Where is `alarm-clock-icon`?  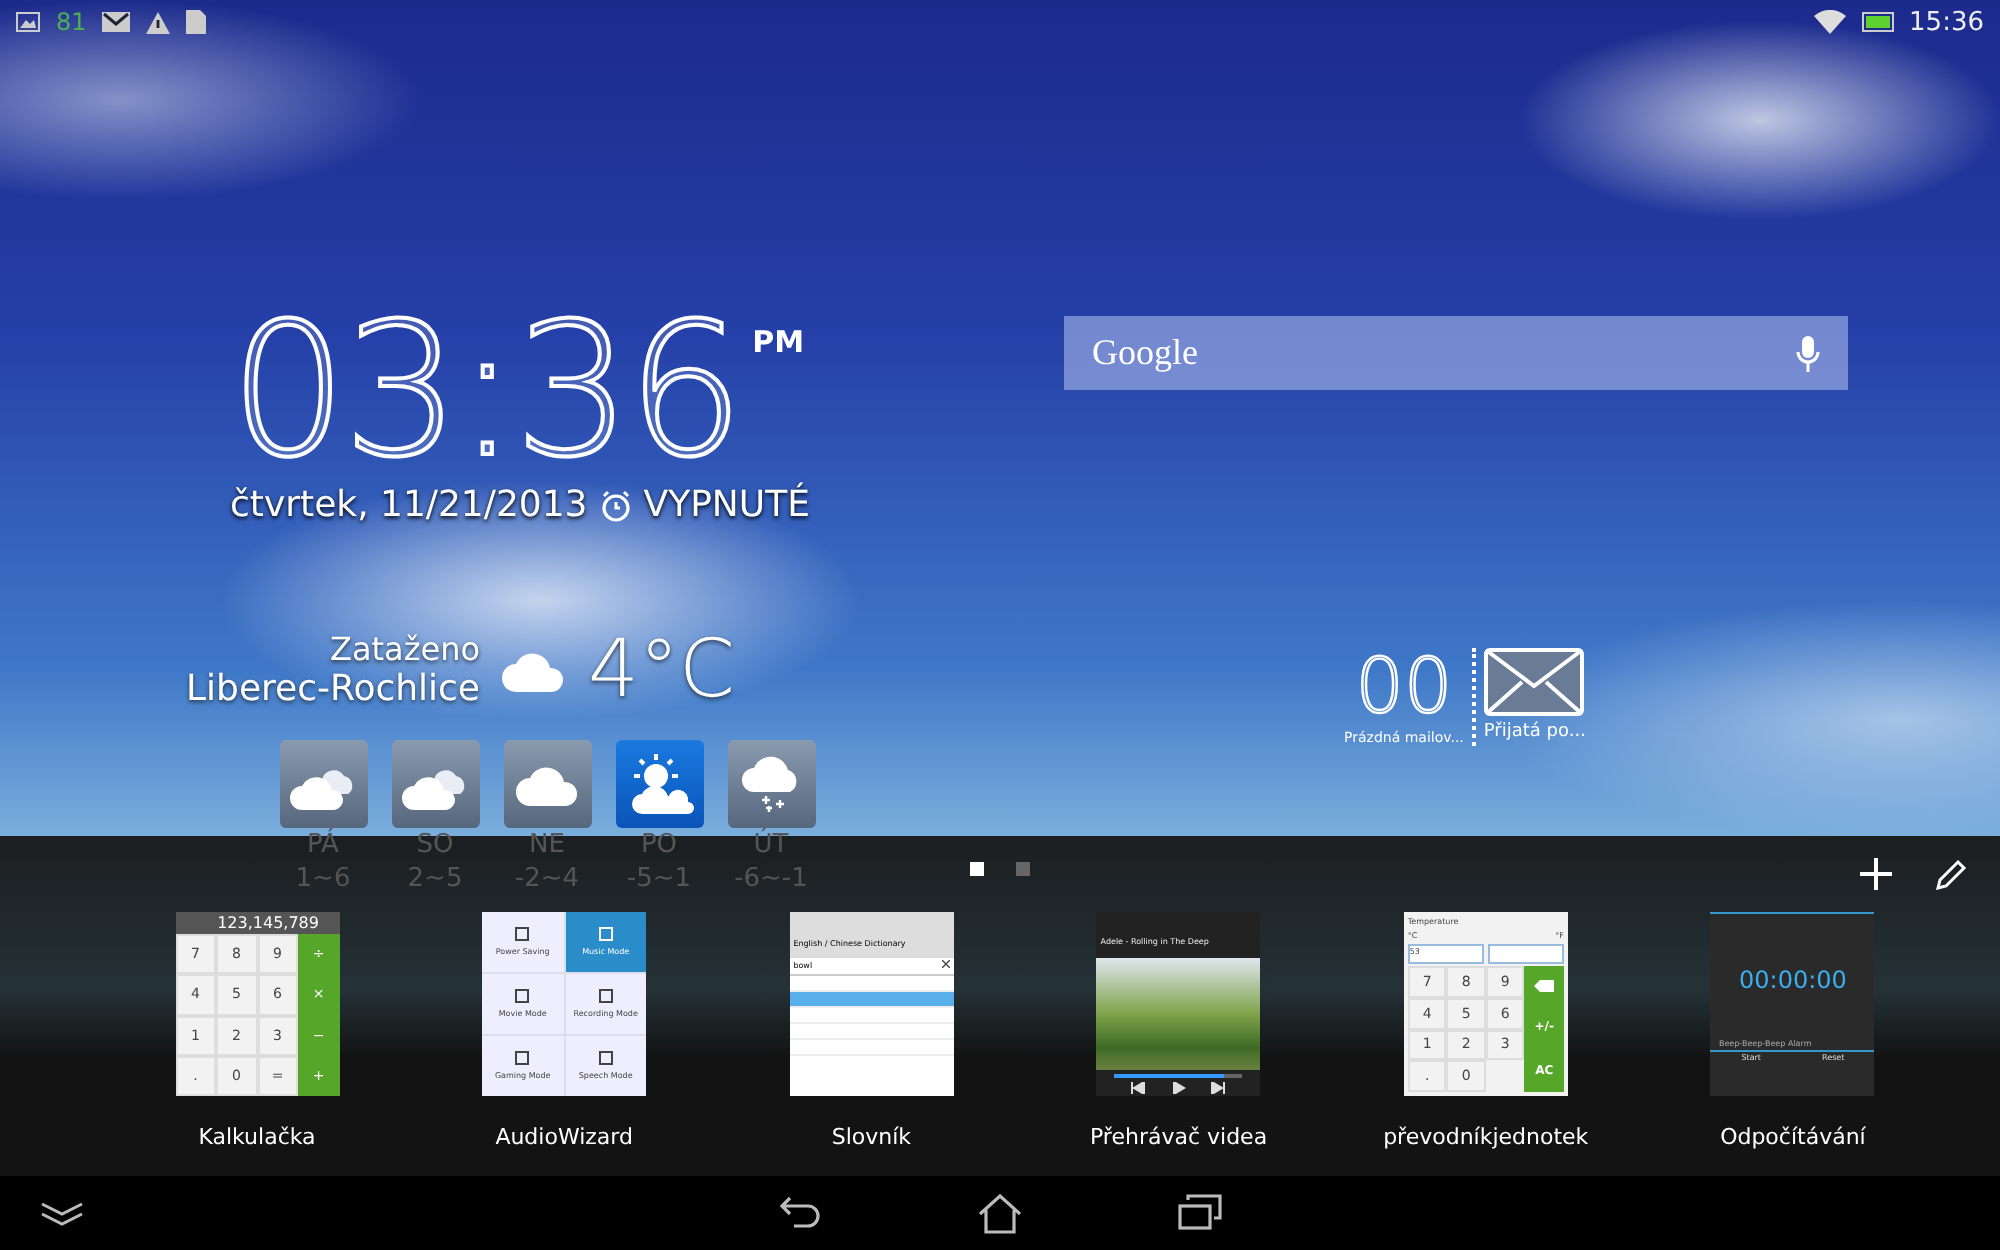 alarm-clock-icon is located at coordinates (615, 505).